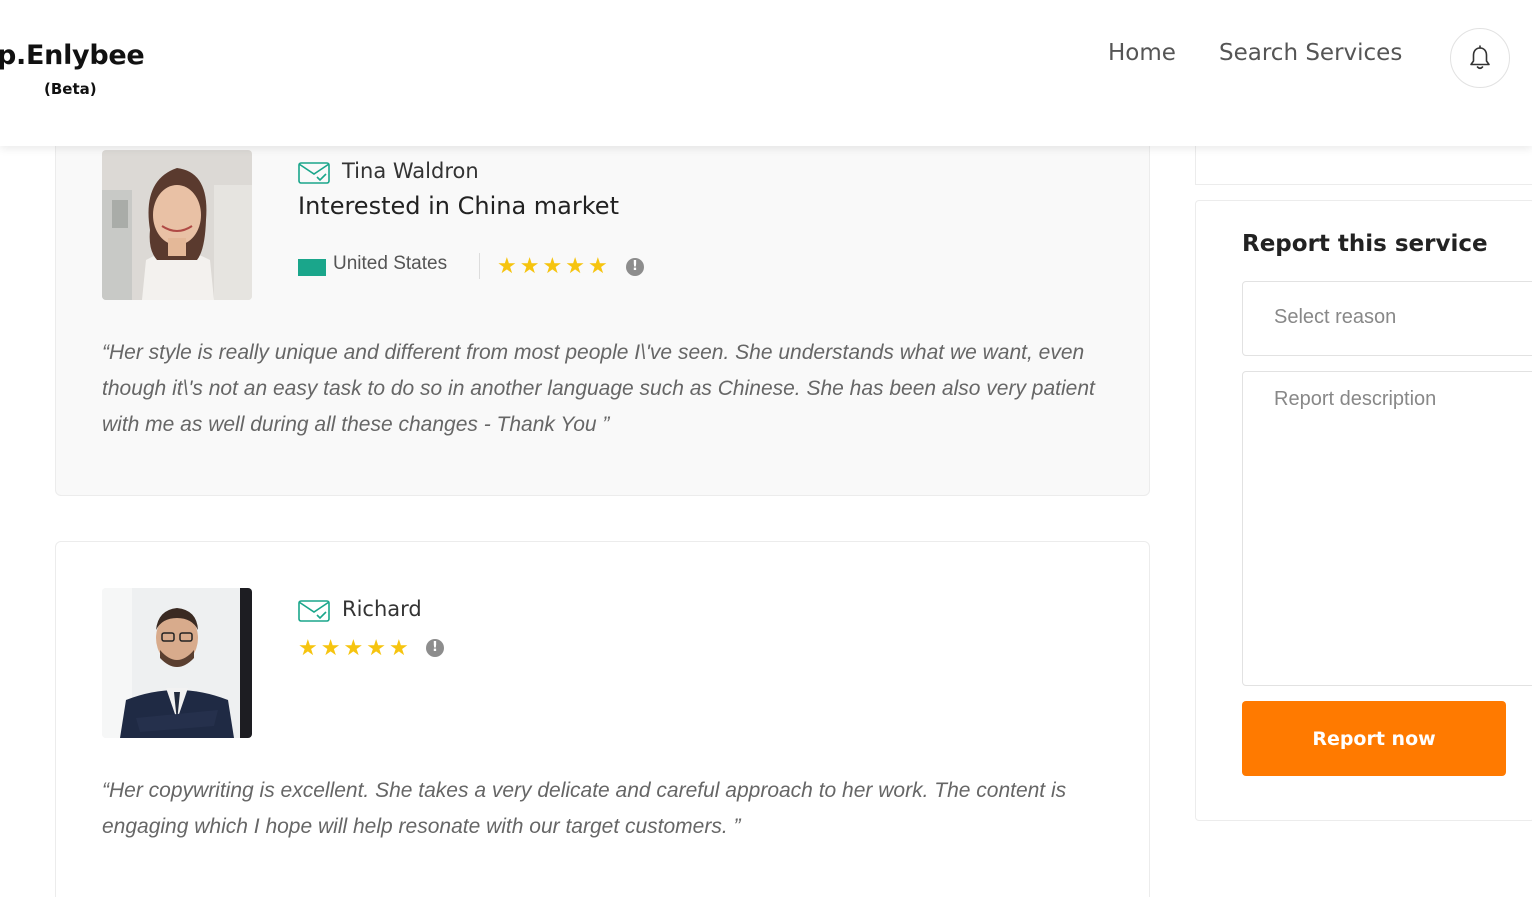 This screenshot has width=1532, height=897. Describe the element at coordinates (479, 266) in the screenshot. I see `divider` at that location.